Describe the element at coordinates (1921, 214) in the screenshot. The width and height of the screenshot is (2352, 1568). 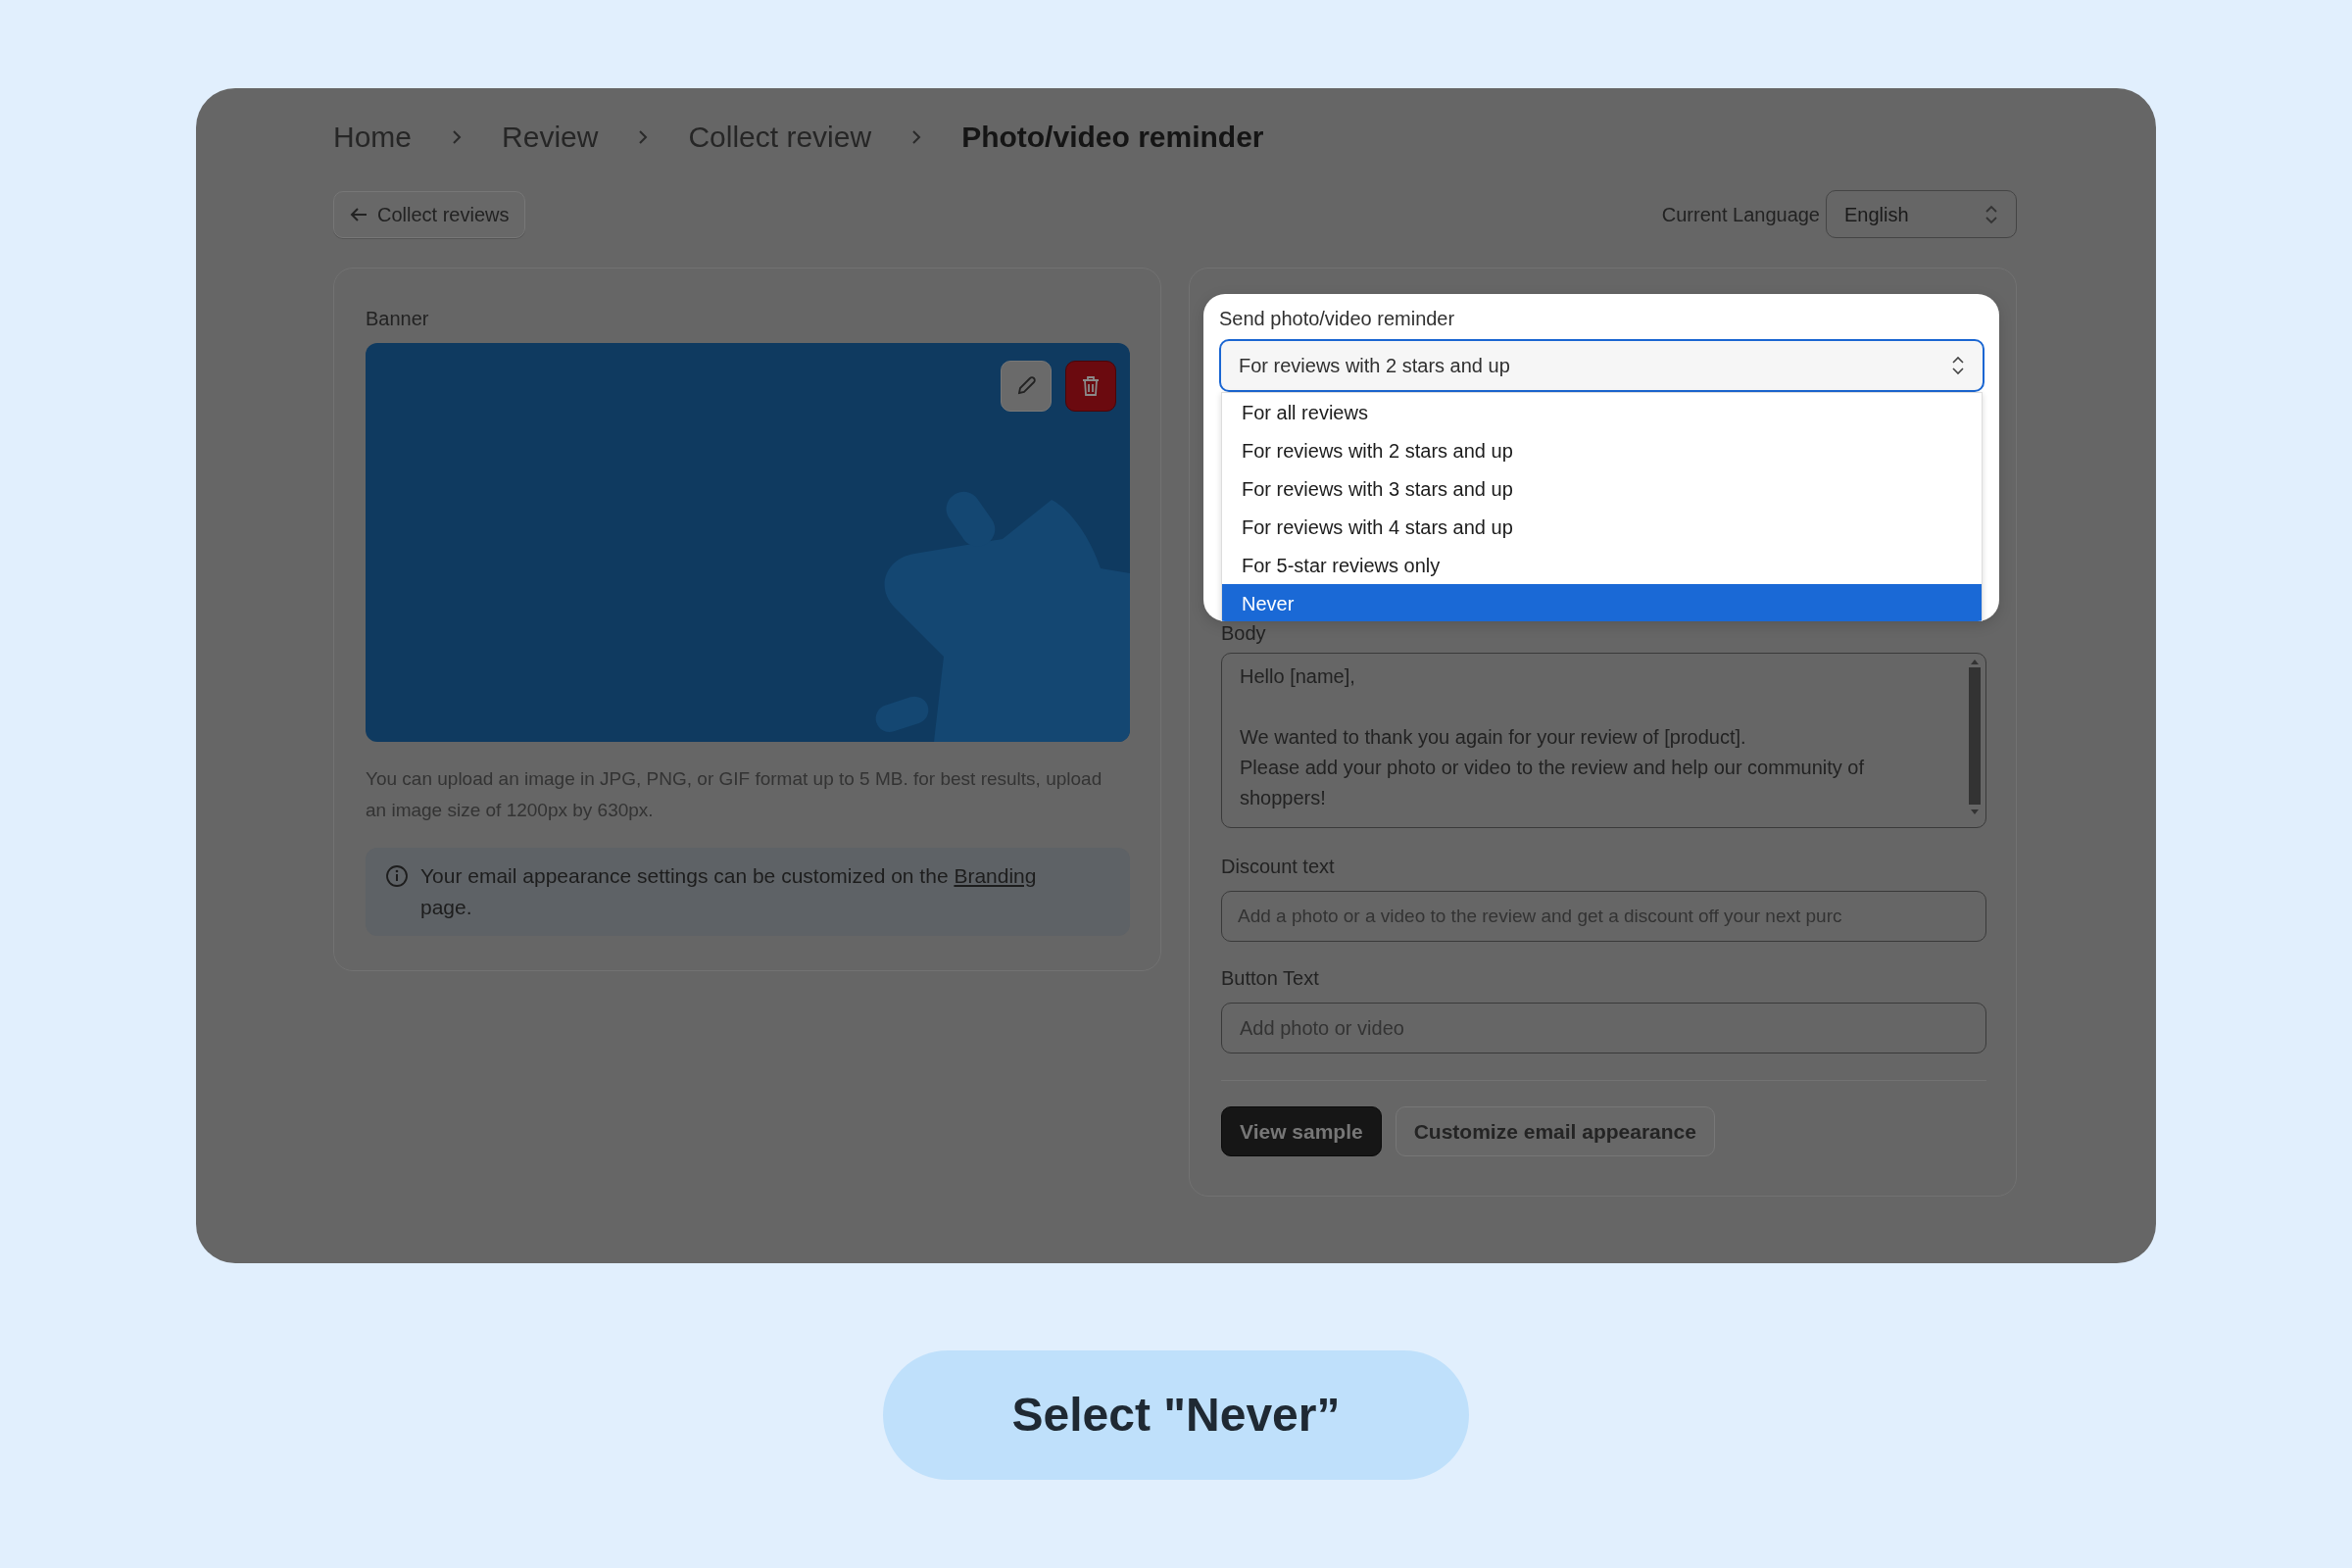
I see `language-select: English` at that location.